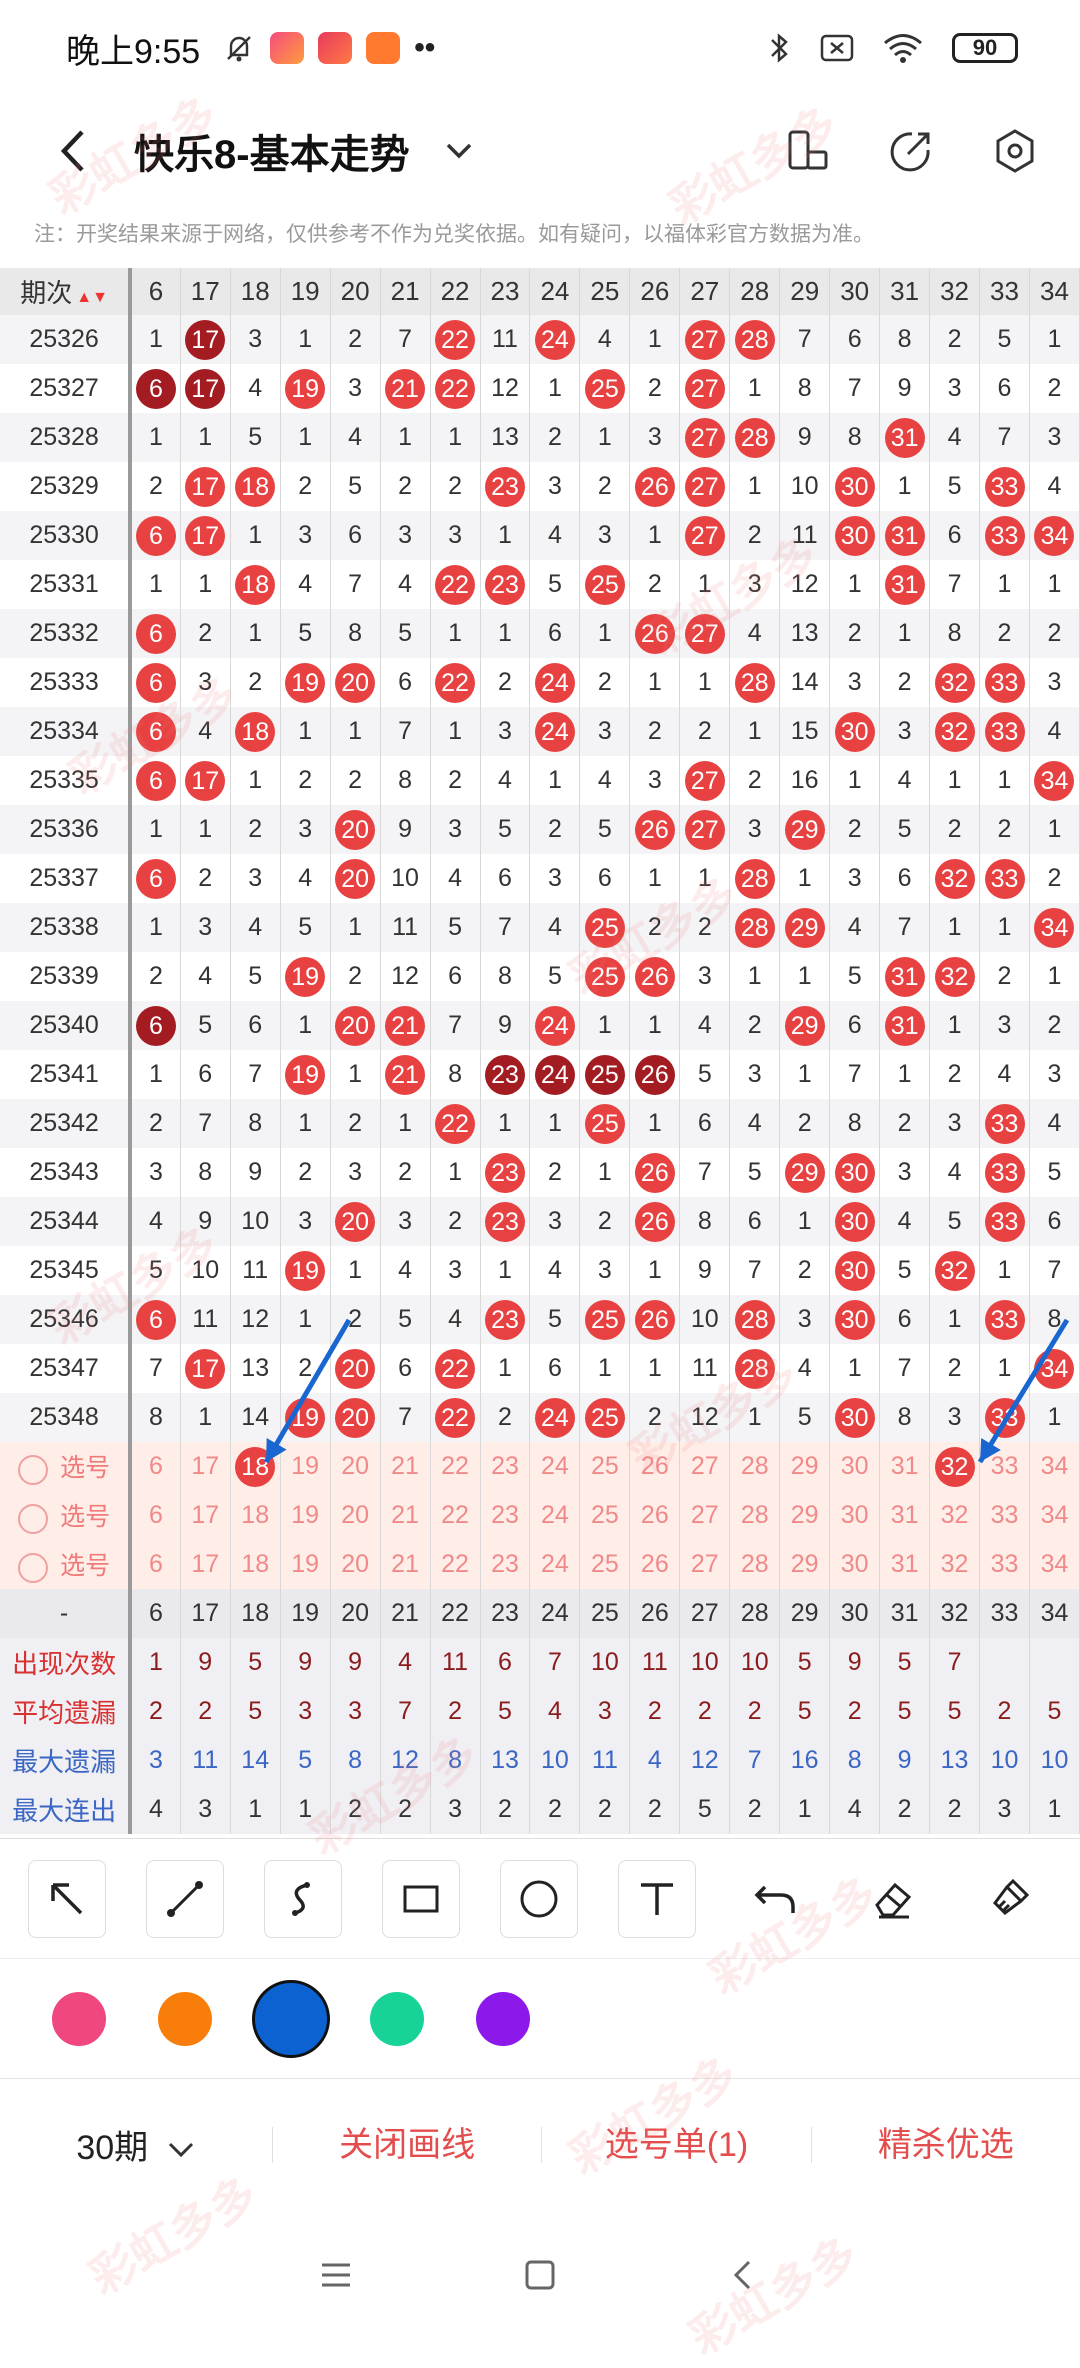 This screenshot has height=2368, width=1080. I want to click on hit-ball: 33, so click(1004, 878).